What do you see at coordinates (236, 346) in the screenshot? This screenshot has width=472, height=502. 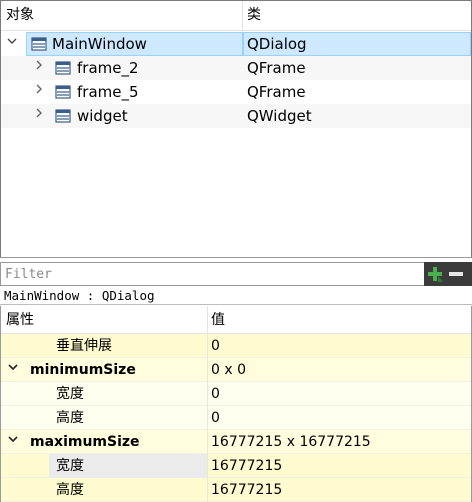 I see `property-row-vertical-stretch: 垂直伸展 0` at bounding box center [236, 346].